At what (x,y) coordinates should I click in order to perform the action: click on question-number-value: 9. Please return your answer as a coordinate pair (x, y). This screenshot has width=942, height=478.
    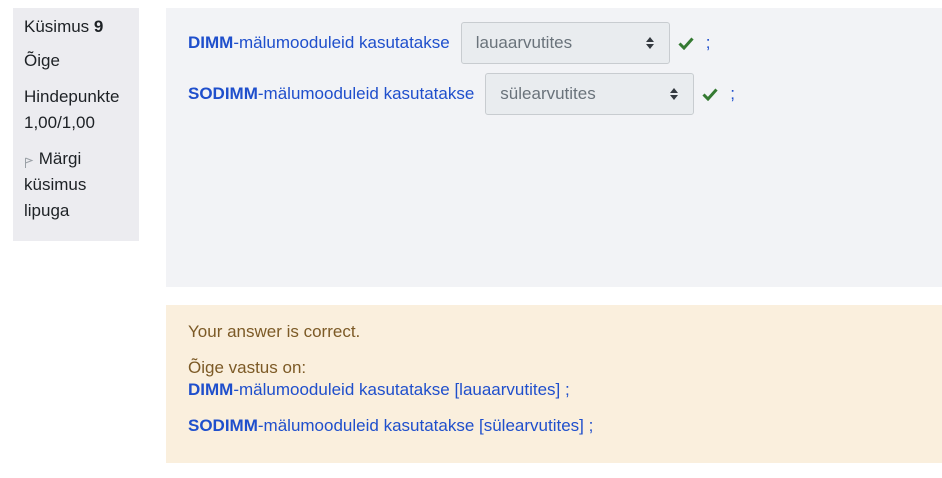
    Looking at the image, I should click on (98, 26).